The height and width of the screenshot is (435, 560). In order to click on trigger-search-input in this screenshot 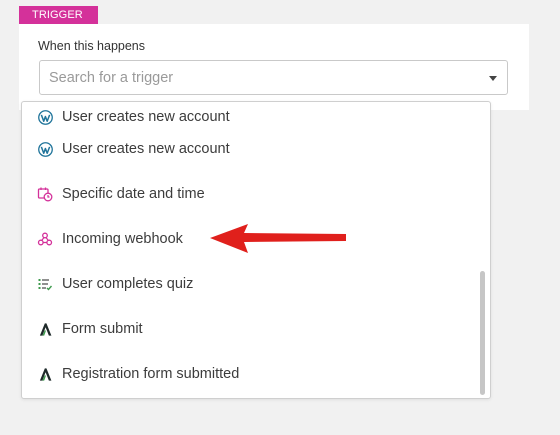, I will do `click(259, 77)`.